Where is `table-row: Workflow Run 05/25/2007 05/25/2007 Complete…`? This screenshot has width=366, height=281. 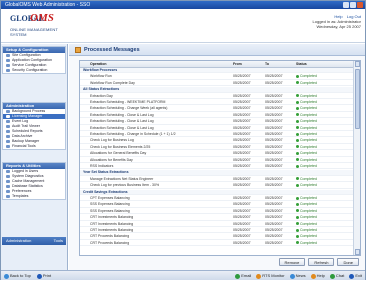 table-row: Workflow Run 05/25/2007 05/25/2007 Complete… is located at coordinates (217, 77).